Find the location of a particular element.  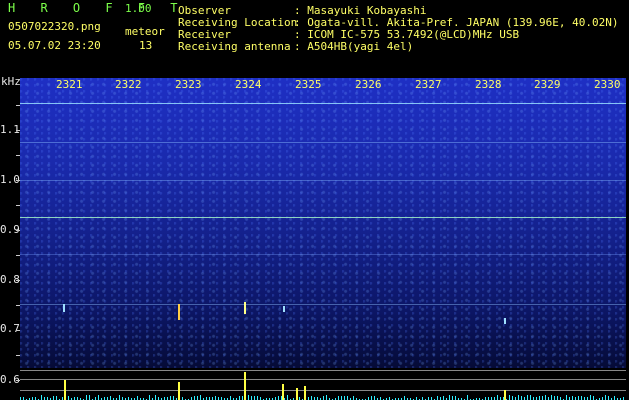

app-version: 1.00 is located at coordinates (138, 8).